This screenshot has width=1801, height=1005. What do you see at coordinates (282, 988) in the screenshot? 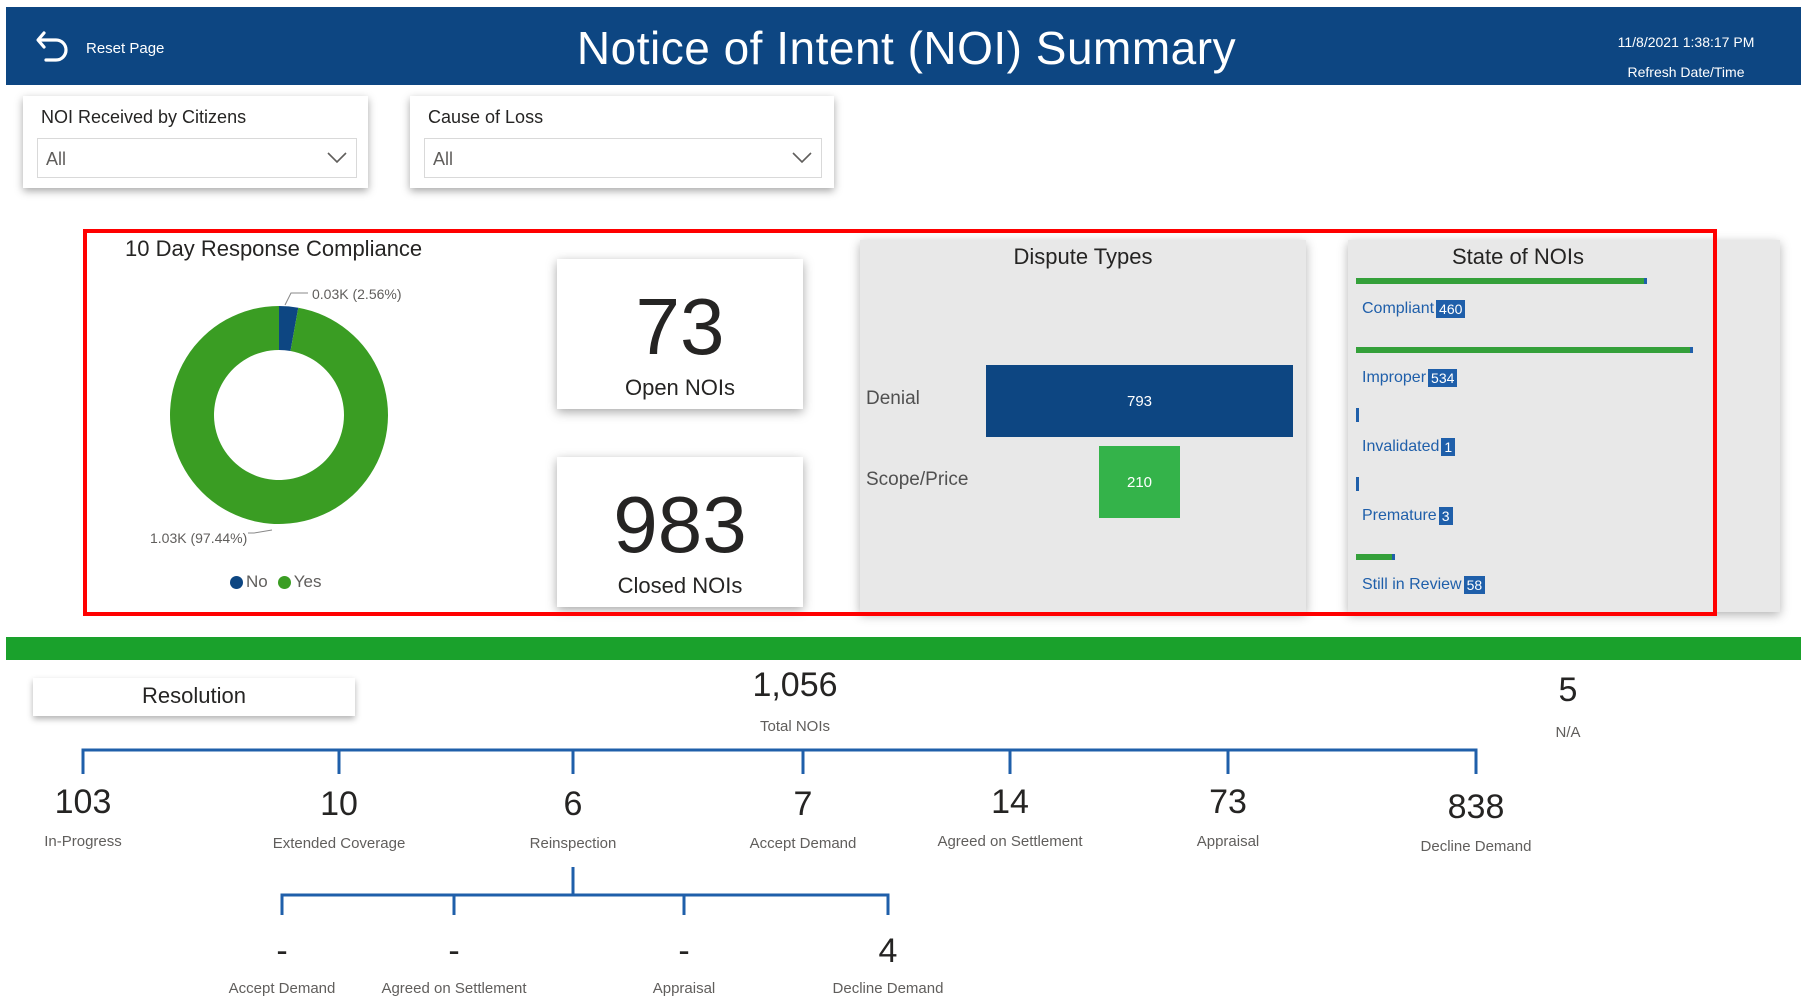
I see `resolution-sub-label: Accept Demand` at bounding box center [282, 988].